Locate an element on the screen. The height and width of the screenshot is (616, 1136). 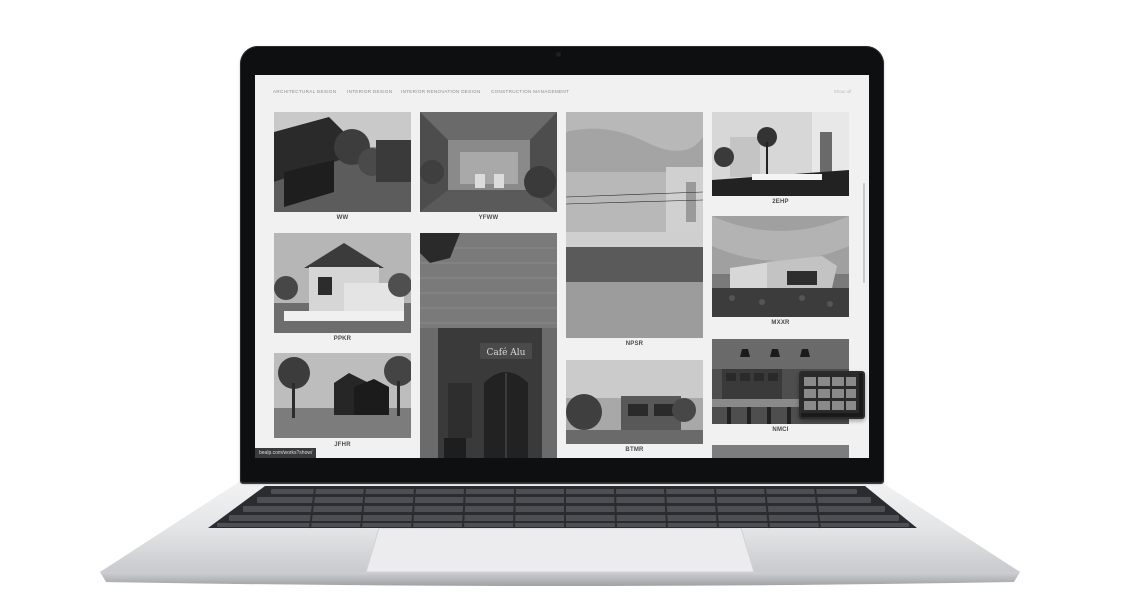
project-card-mxxr: MXXR is located at coordinates (780, 274).